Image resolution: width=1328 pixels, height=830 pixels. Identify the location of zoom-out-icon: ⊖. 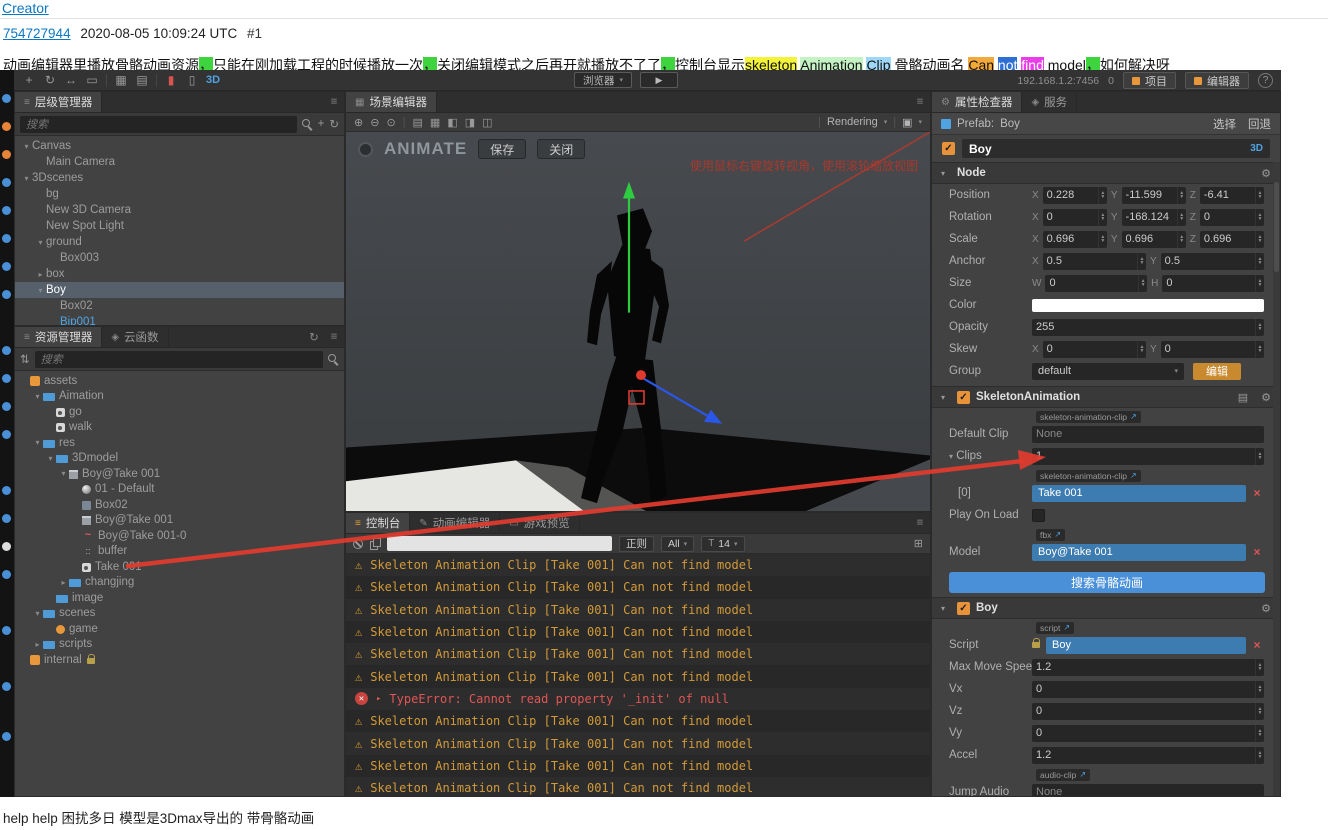
(374, 122).